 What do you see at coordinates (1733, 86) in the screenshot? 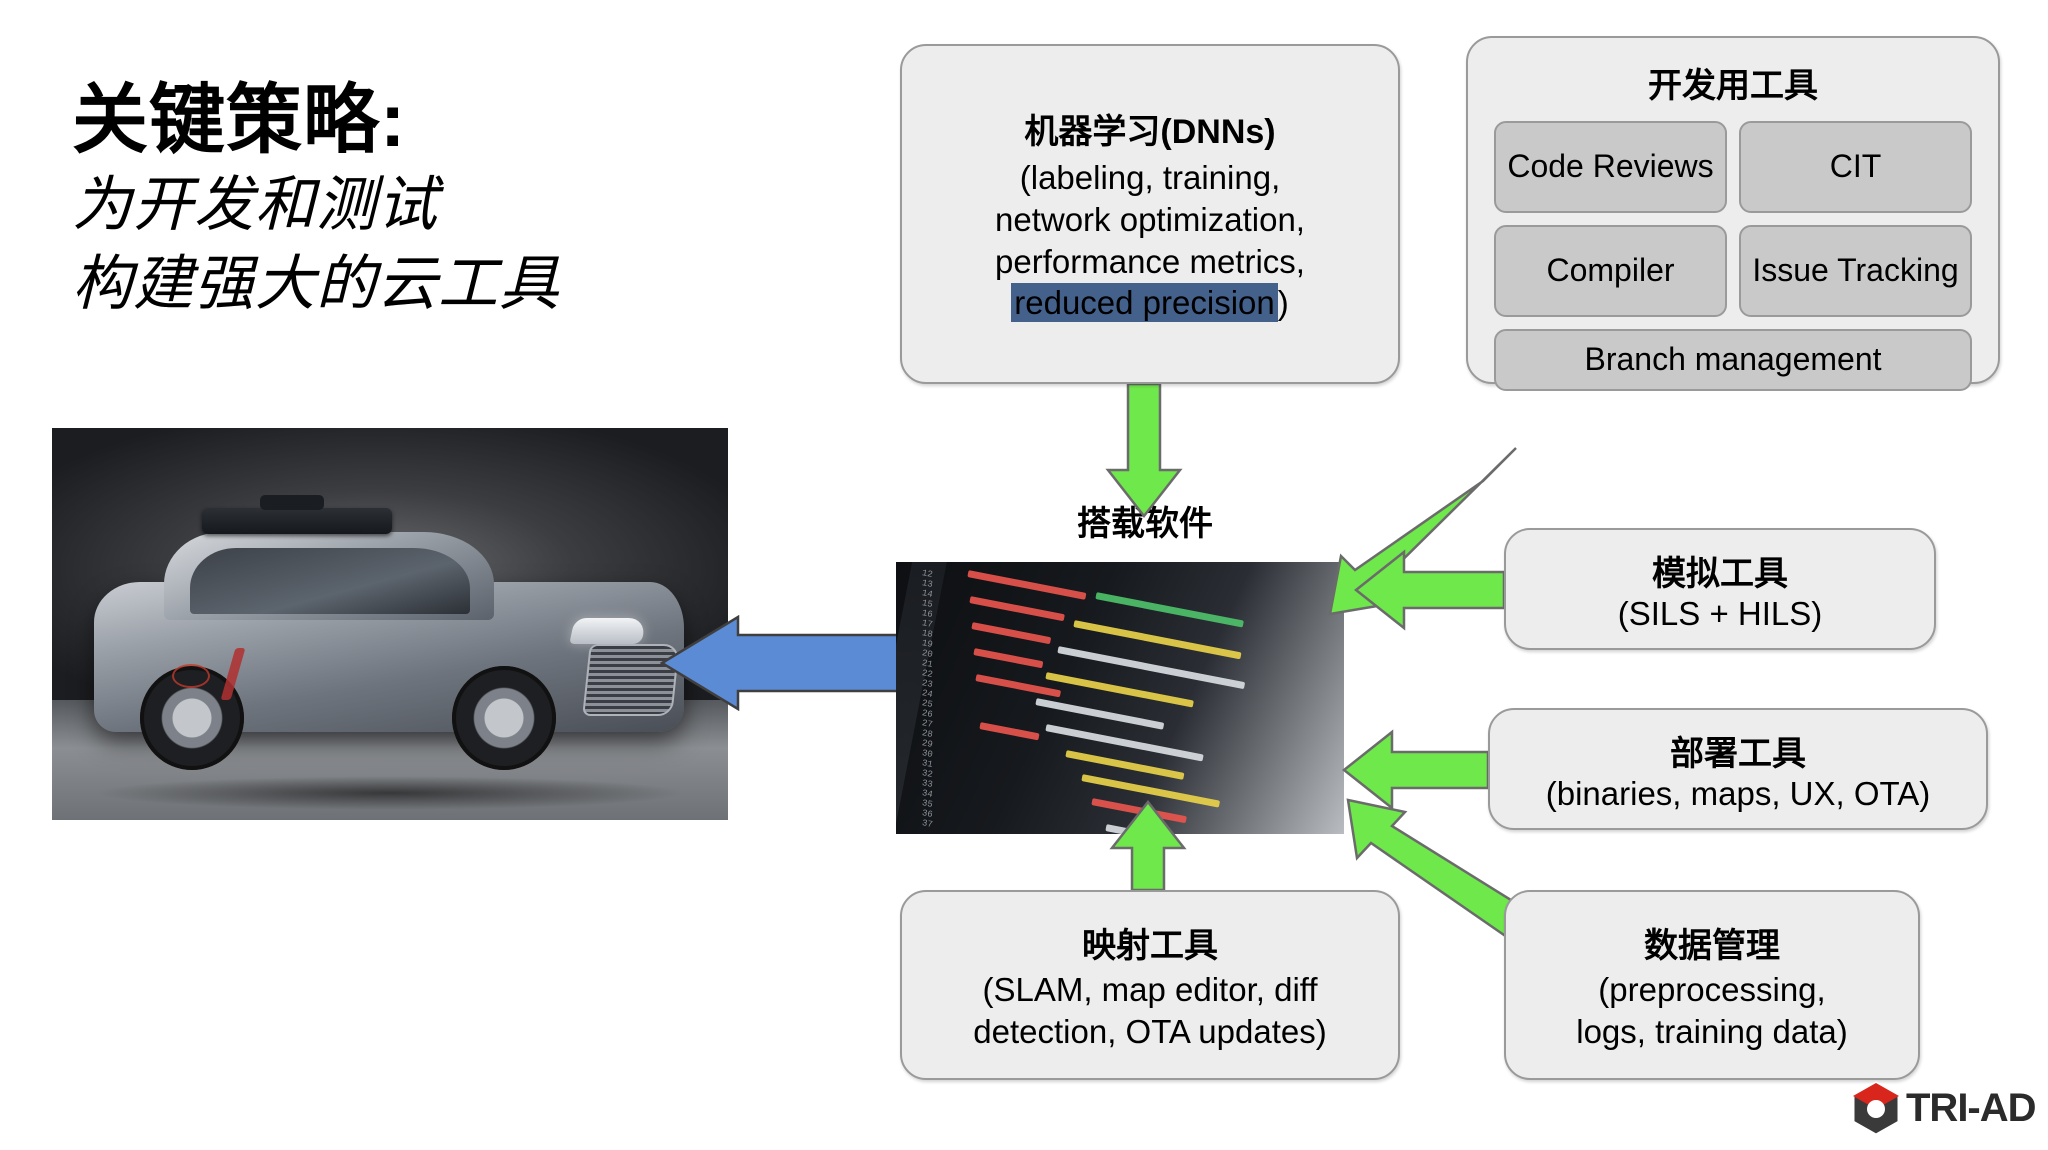
I see `devtools-heading: 开发用工具` at bounding box center [1733, 86].